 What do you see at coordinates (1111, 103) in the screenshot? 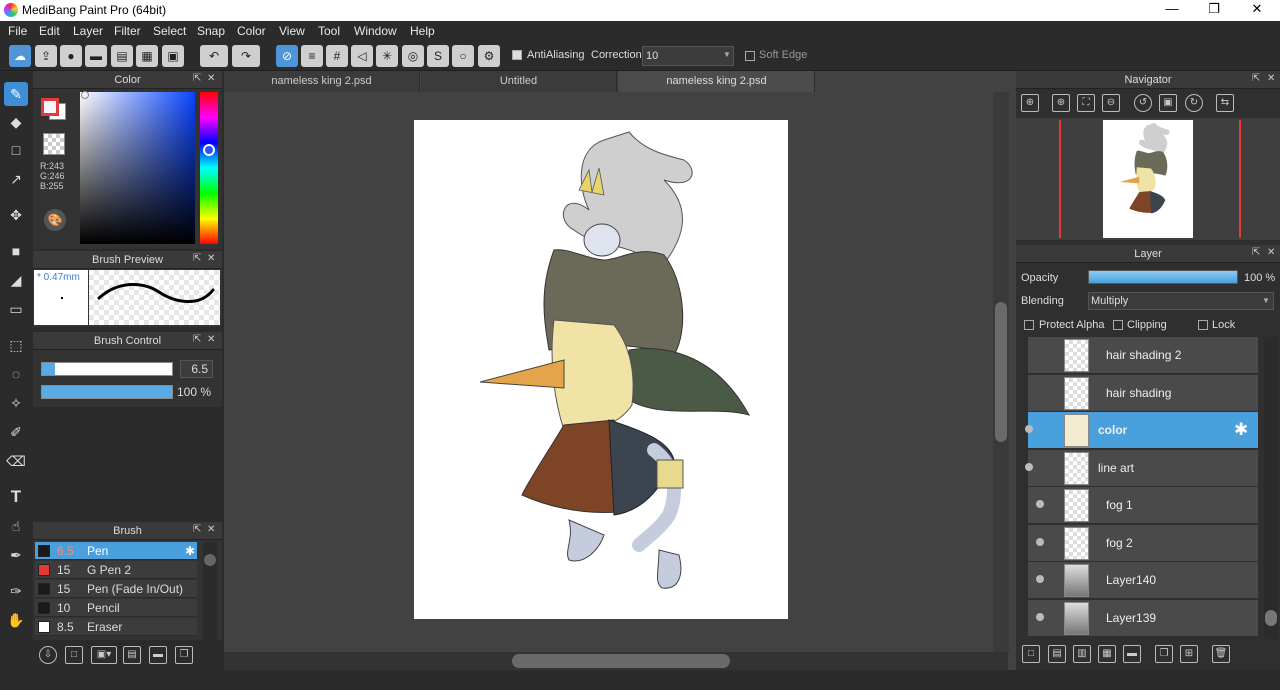
I see `zoom-out-icon: ⊖` at bounding box center [1111, 103].